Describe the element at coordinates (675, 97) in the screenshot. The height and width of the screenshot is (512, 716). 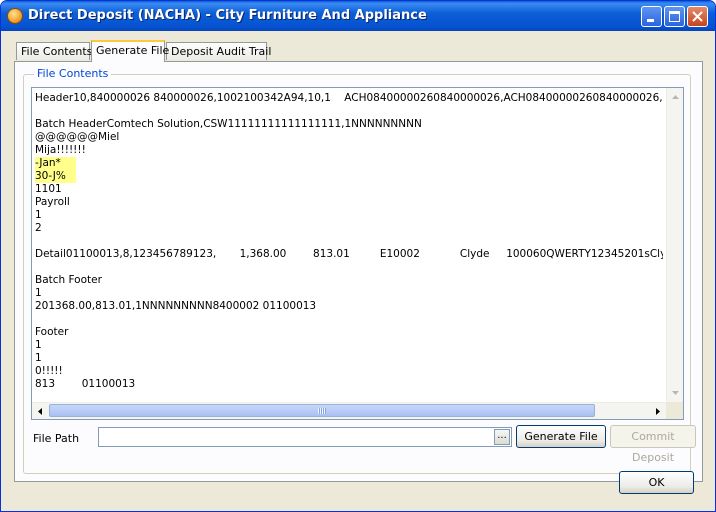
I see `scroll-up-icon` at that location.